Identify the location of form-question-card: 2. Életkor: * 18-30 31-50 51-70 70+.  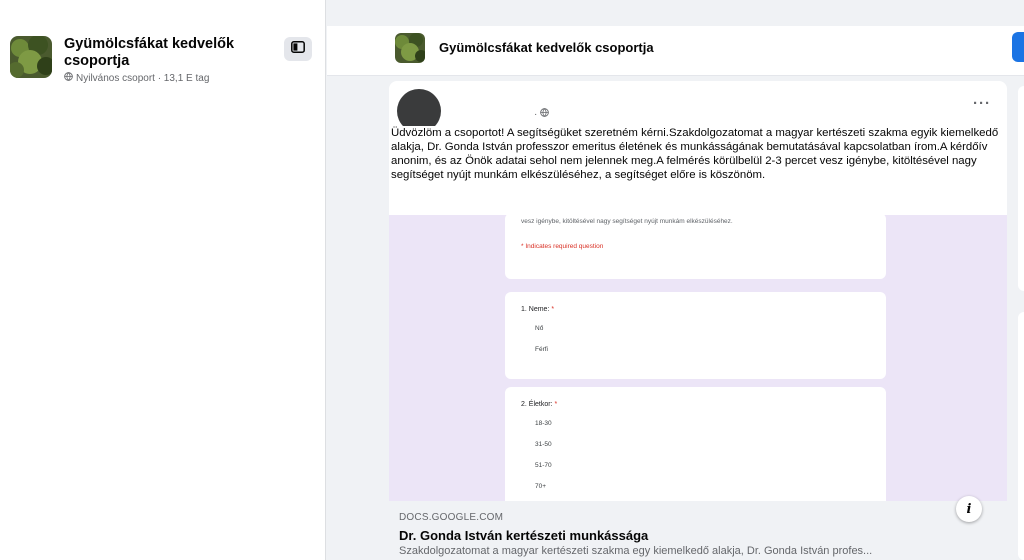
(695, 444).